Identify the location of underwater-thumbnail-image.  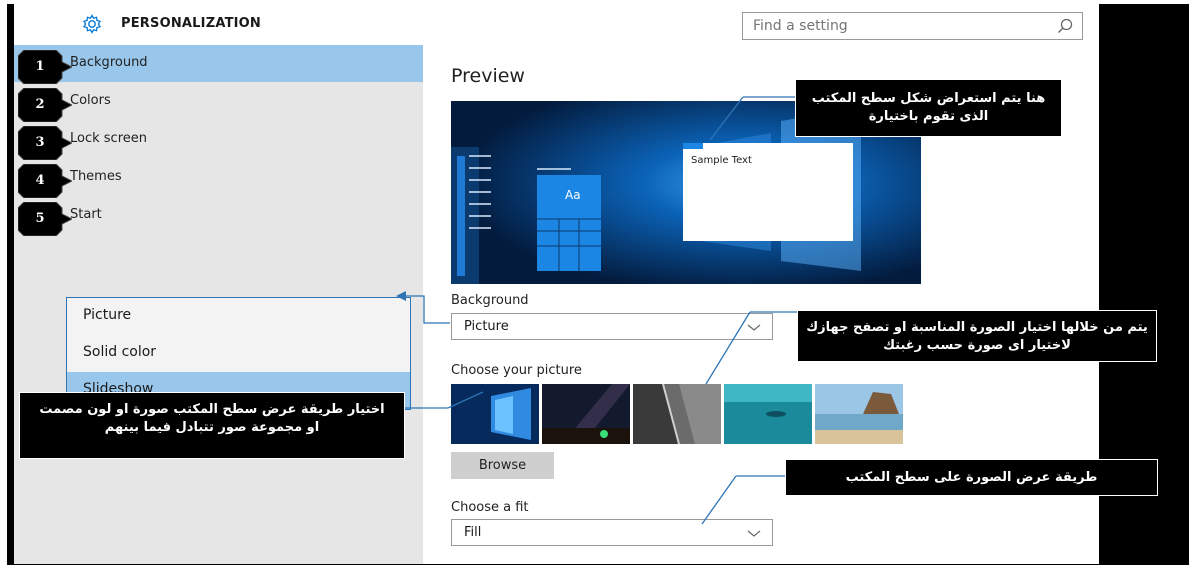
(768, 414).